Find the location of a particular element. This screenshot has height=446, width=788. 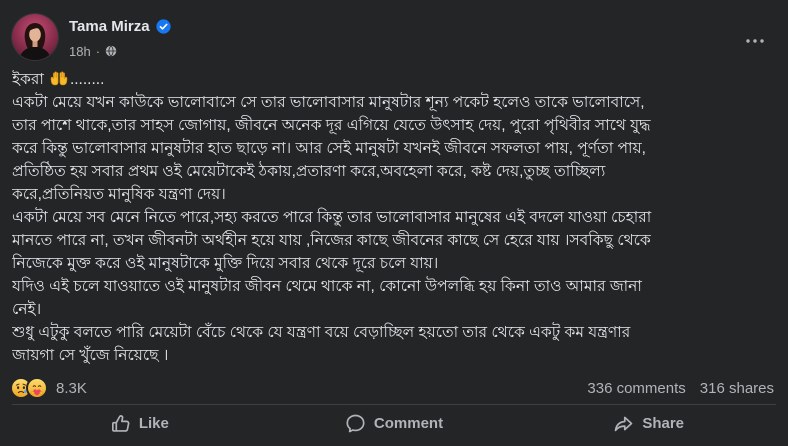

care-reaction-icon is located at coordinates (37, 388).